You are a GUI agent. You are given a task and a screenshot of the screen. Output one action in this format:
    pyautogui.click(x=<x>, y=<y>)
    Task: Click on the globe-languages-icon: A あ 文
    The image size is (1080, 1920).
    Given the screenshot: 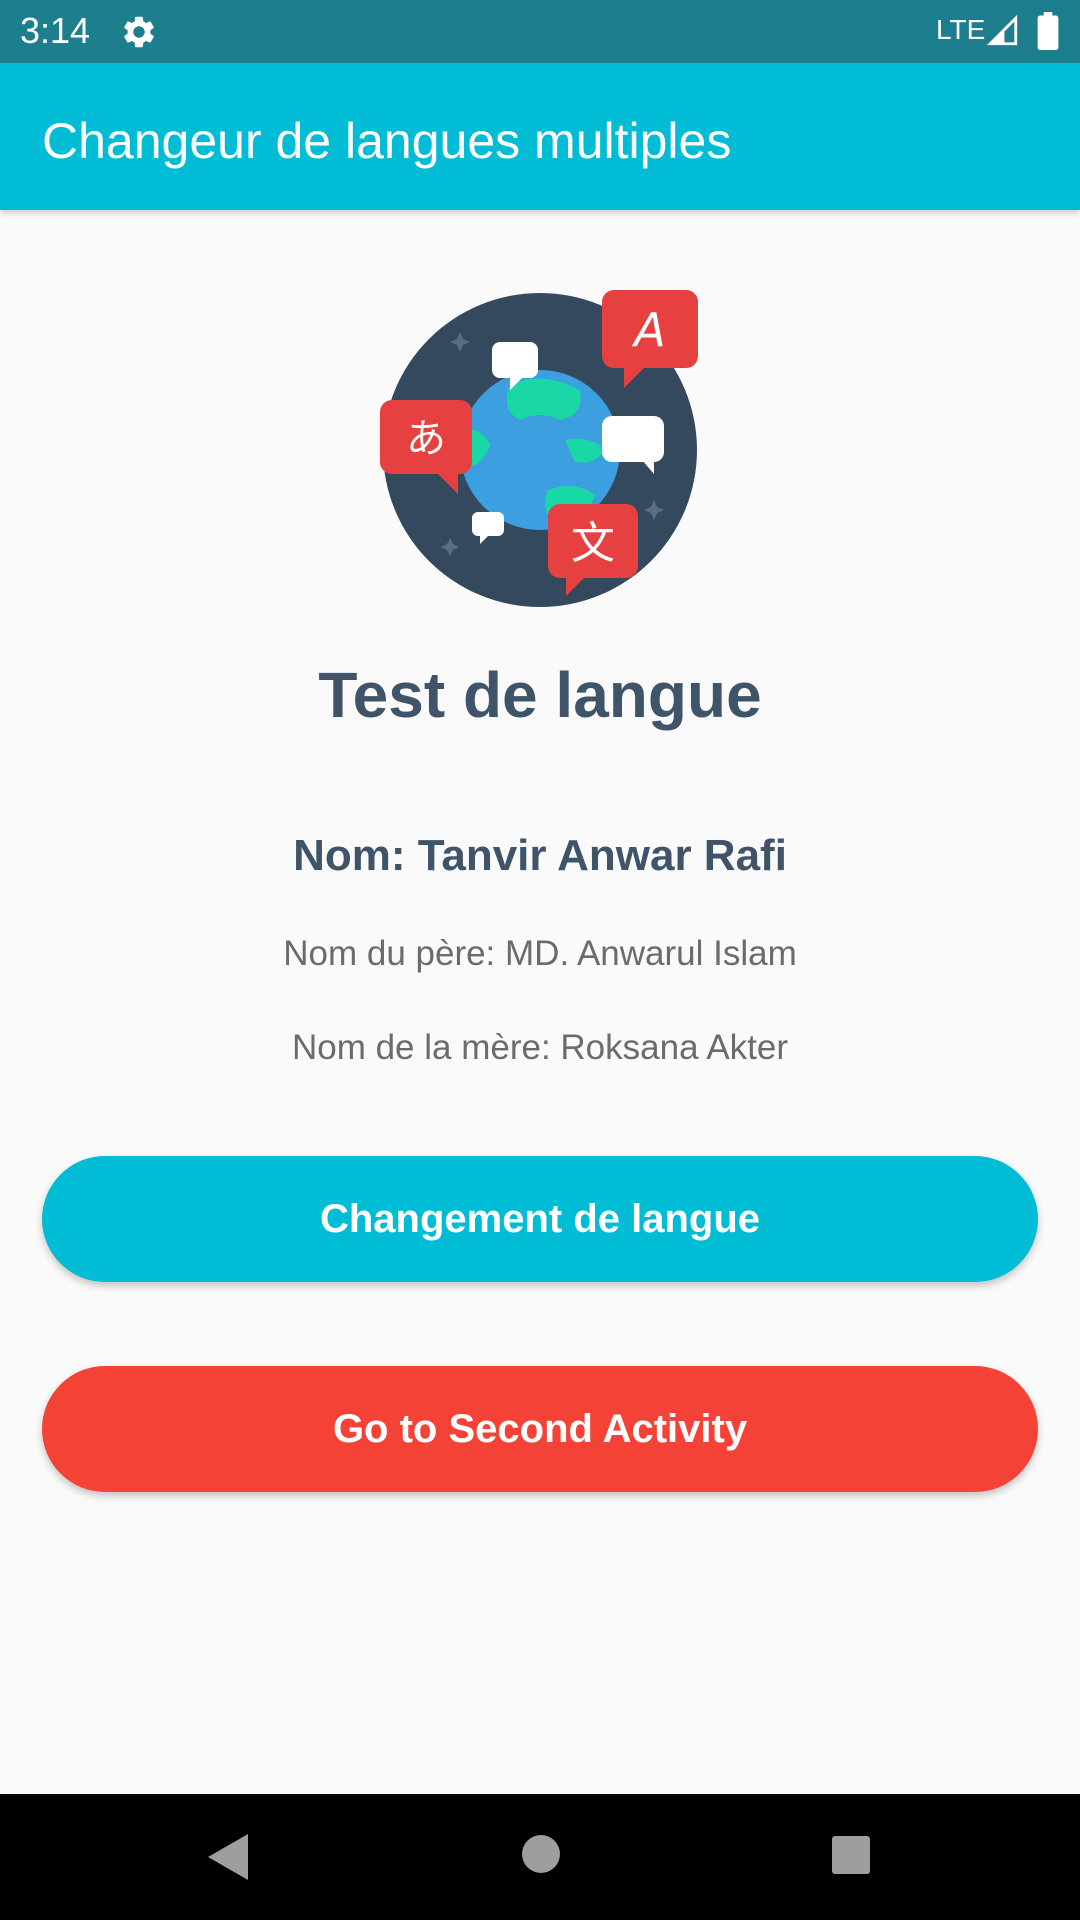 What is the action you would take?
    pyautogui.click(x=539, y=448)
    